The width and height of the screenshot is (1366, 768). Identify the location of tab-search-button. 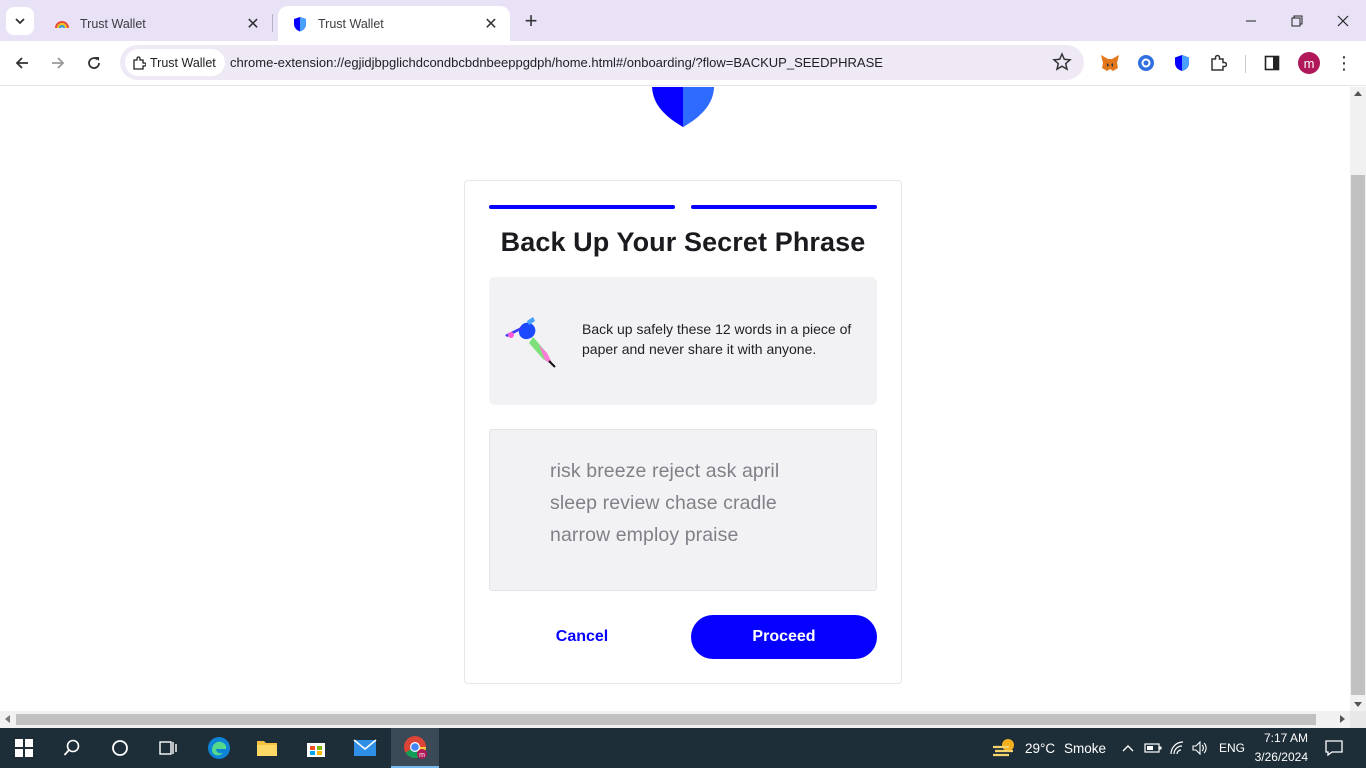
(20, 21).